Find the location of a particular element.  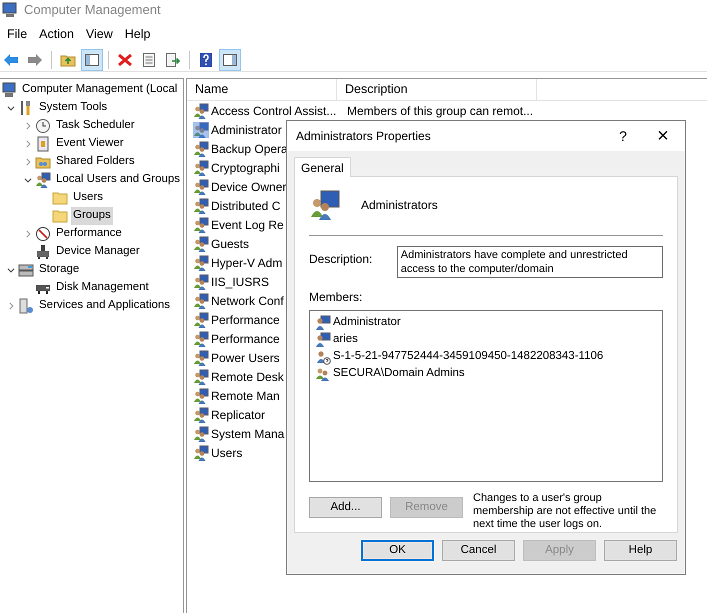

members-label: Members: is located at coordinates (336, 297).